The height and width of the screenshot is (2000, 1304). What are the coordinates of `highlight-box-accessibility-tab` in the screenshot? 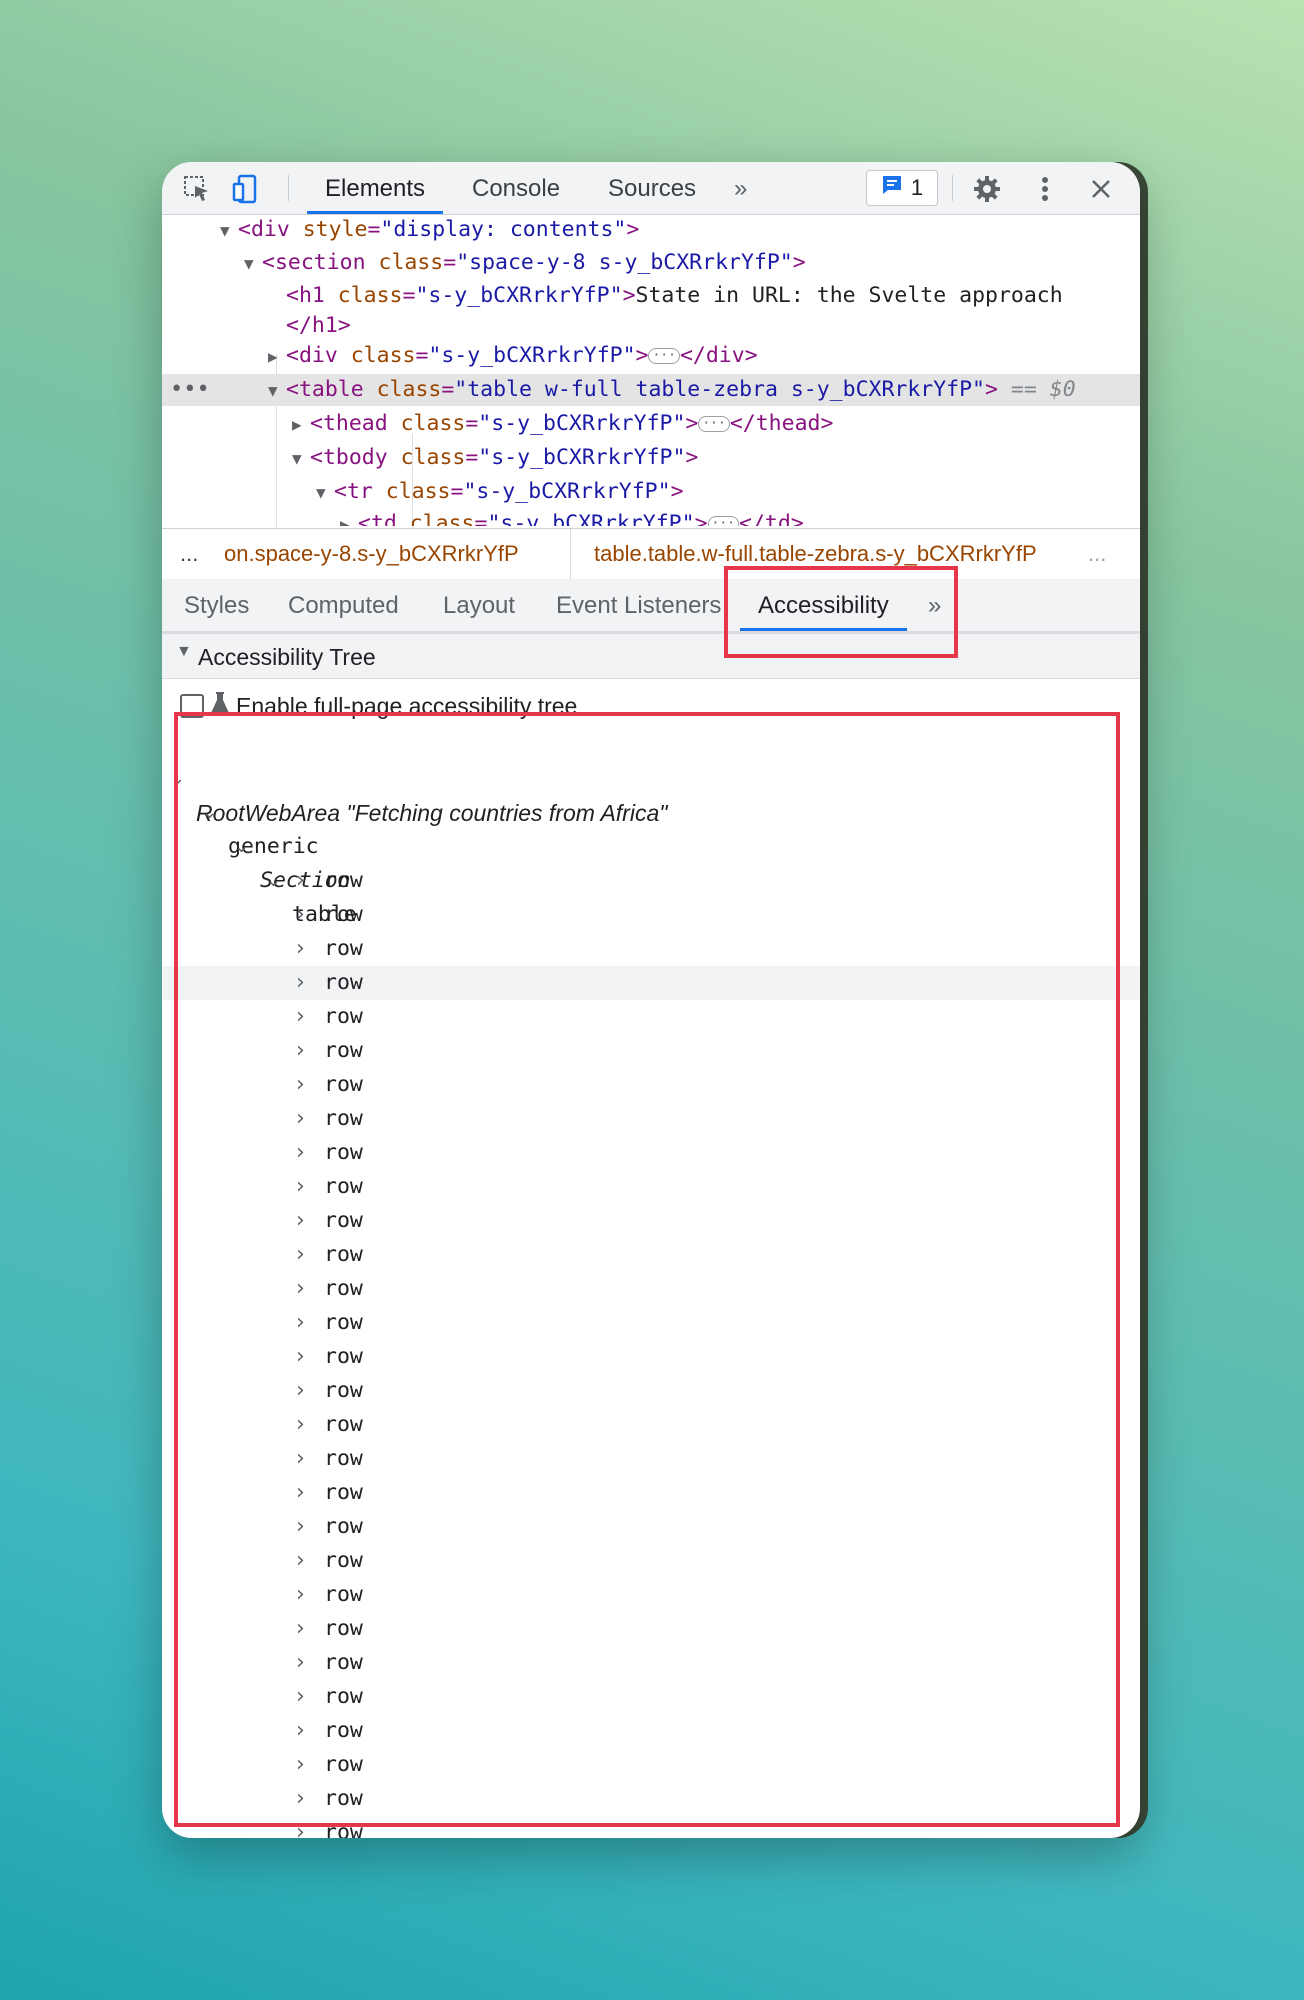 It's located at (841, 612).